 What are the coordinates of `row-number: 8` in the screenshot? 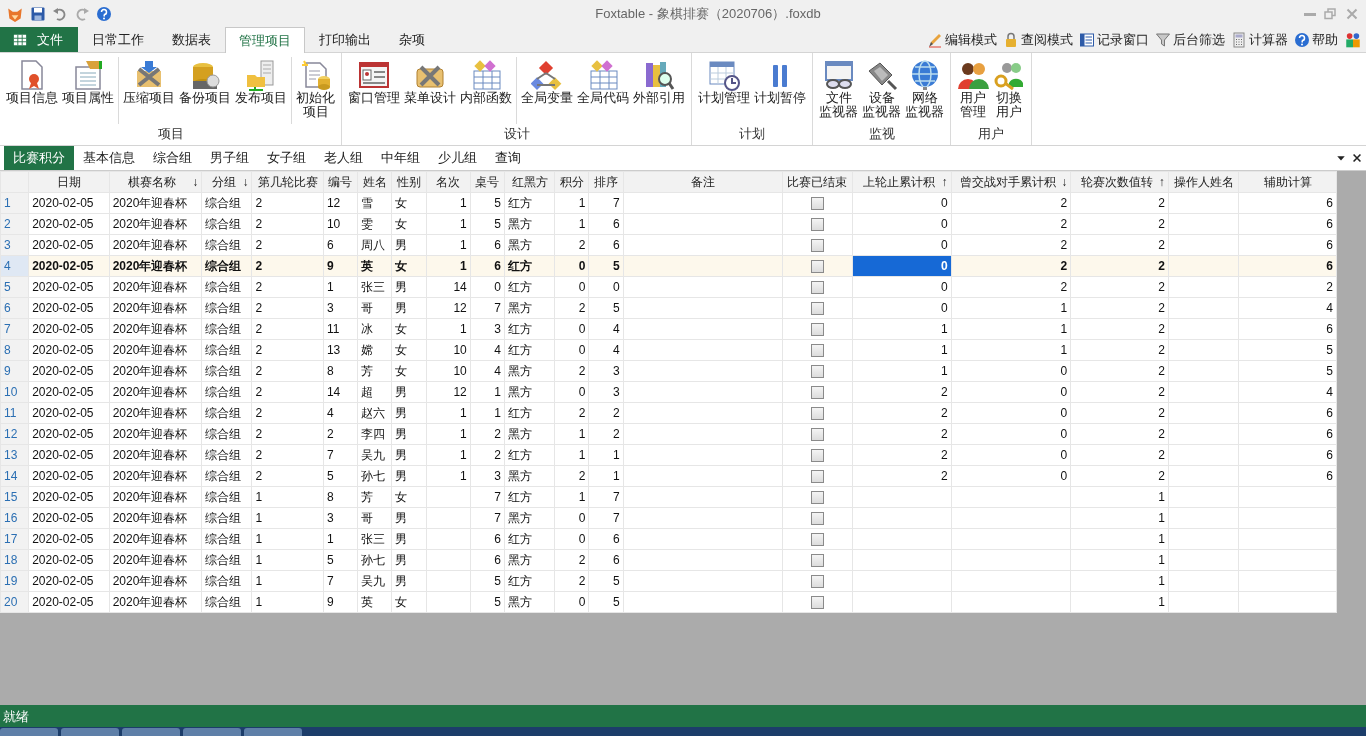 It's located at (14, 350).